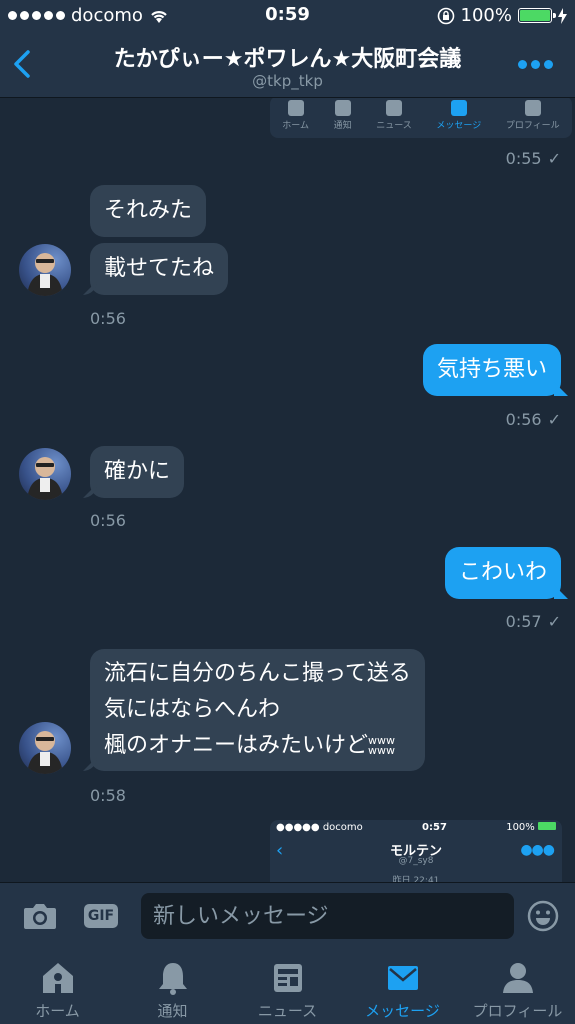 This screenshot has height=1024, width=575. I want to click on incoming-message: 載せてたね, so click(159, 269).